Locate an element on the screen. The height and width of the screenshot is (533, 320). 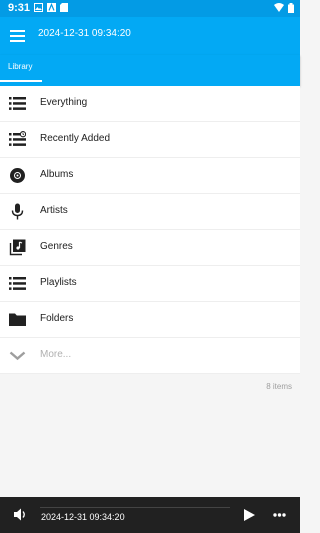
tab-indicator is located at coordinates (21, 81).